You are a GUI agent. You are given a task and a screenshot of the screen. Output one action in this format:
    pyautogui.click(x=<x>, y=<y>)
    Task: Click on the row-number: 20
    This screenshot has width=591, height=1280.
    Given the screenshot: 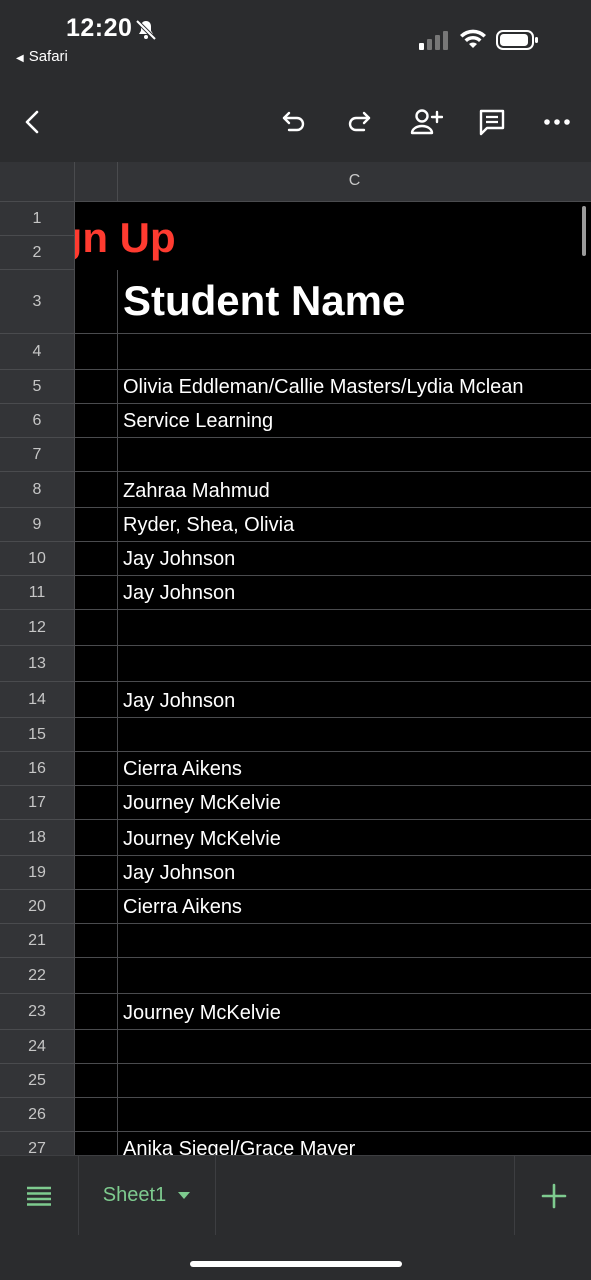 What is the action you would take?
    pyautogui.click(x=37, y=907)
    